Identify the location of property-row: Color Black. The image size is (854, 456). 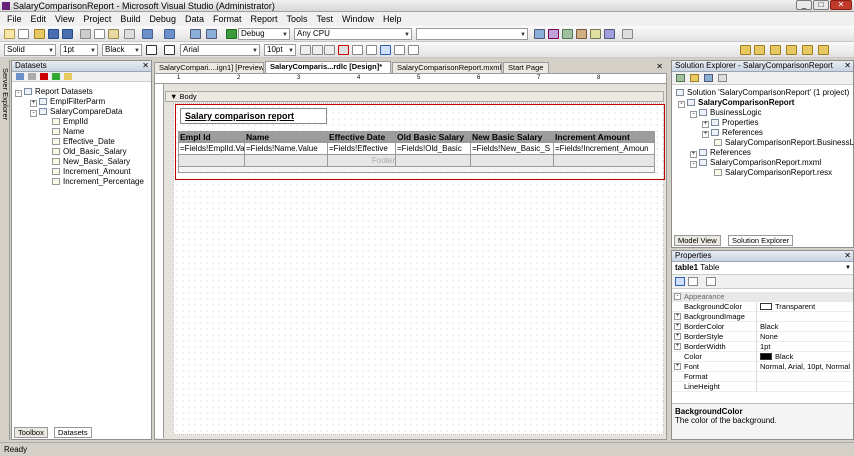
(762, 357).